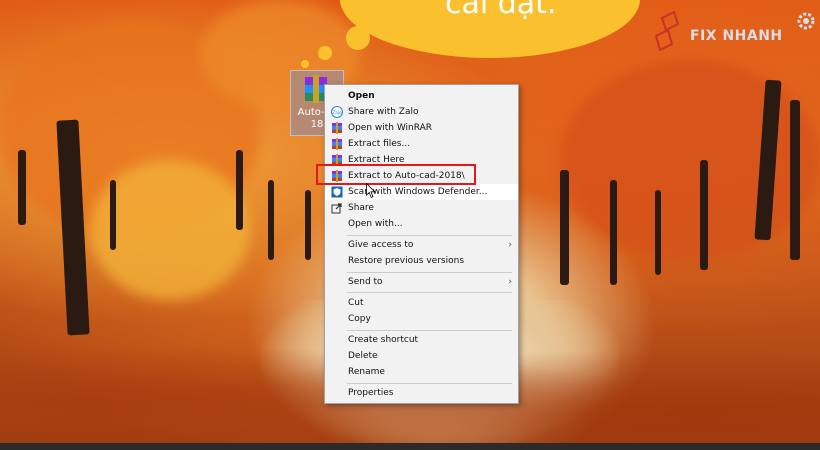  I want to click on menu-item-label: Share, so click(361, 208).